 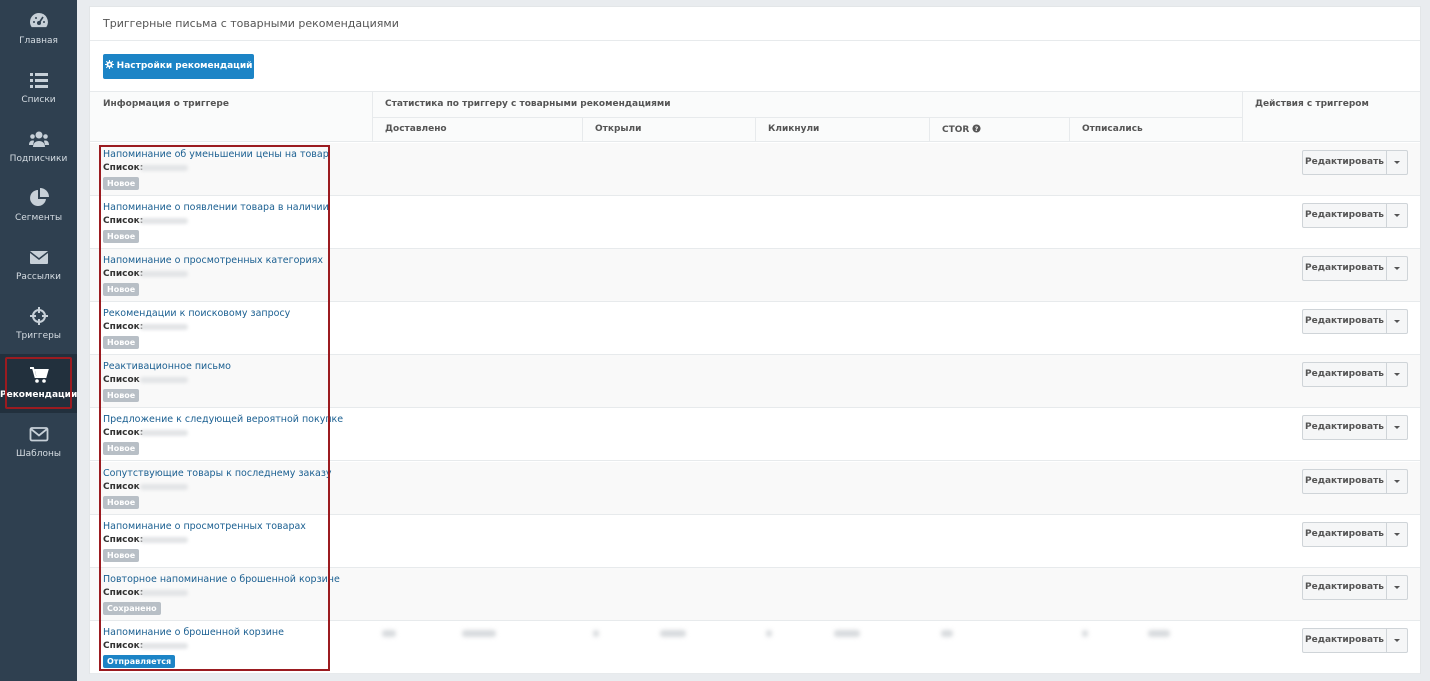 What do you see at coordinates (38, 336) in the screenshot?
I see `sidebar-item-label: Триггеры` at bounding box center [38, 336].